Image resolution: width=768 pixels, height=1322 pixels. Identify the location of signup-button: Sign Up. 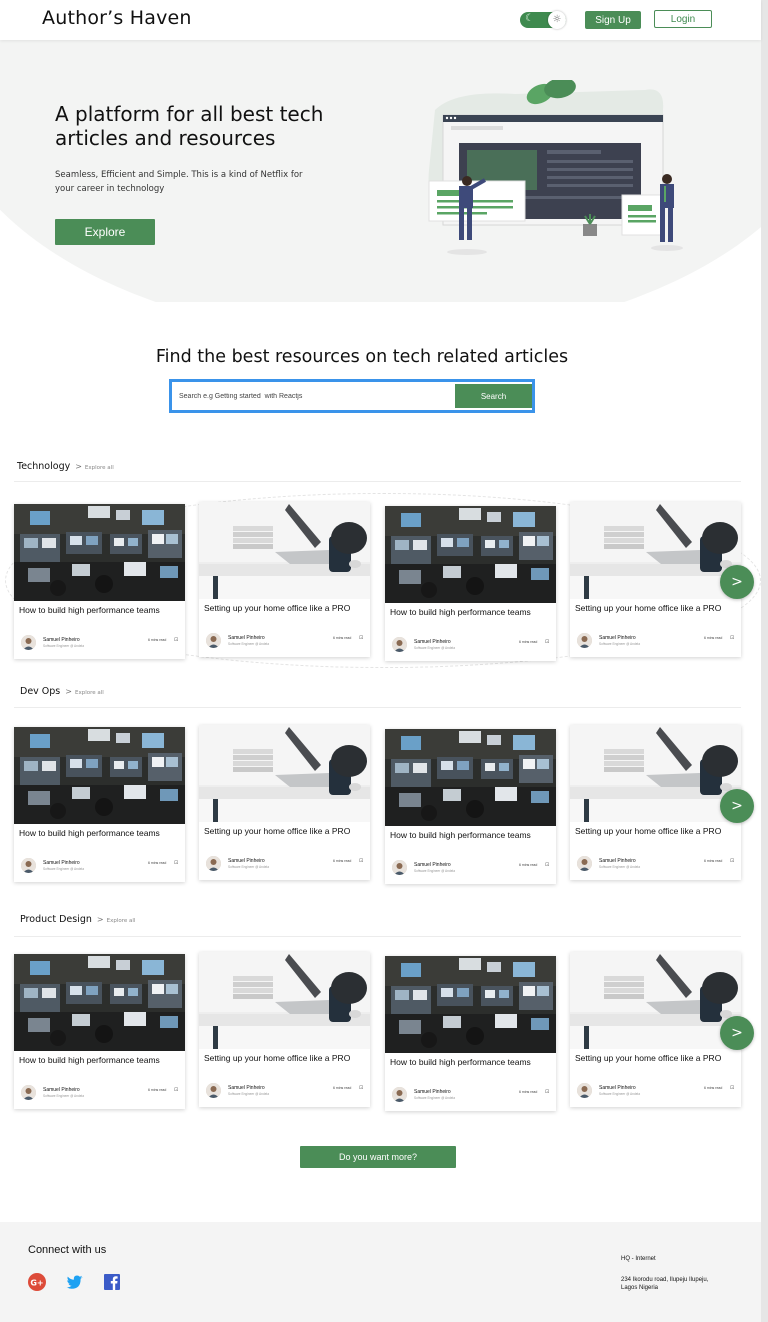
(613, 20).